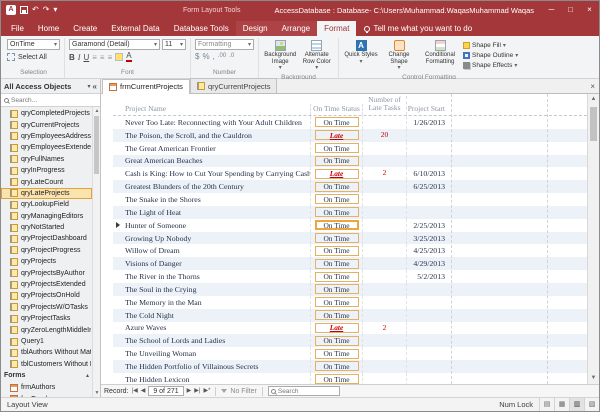 This screenshot has width=600, height=412. Describe the element at coordinates (224, 44) in the screenshot. I see `number-format-combobox: Formatting ▾` at that location.